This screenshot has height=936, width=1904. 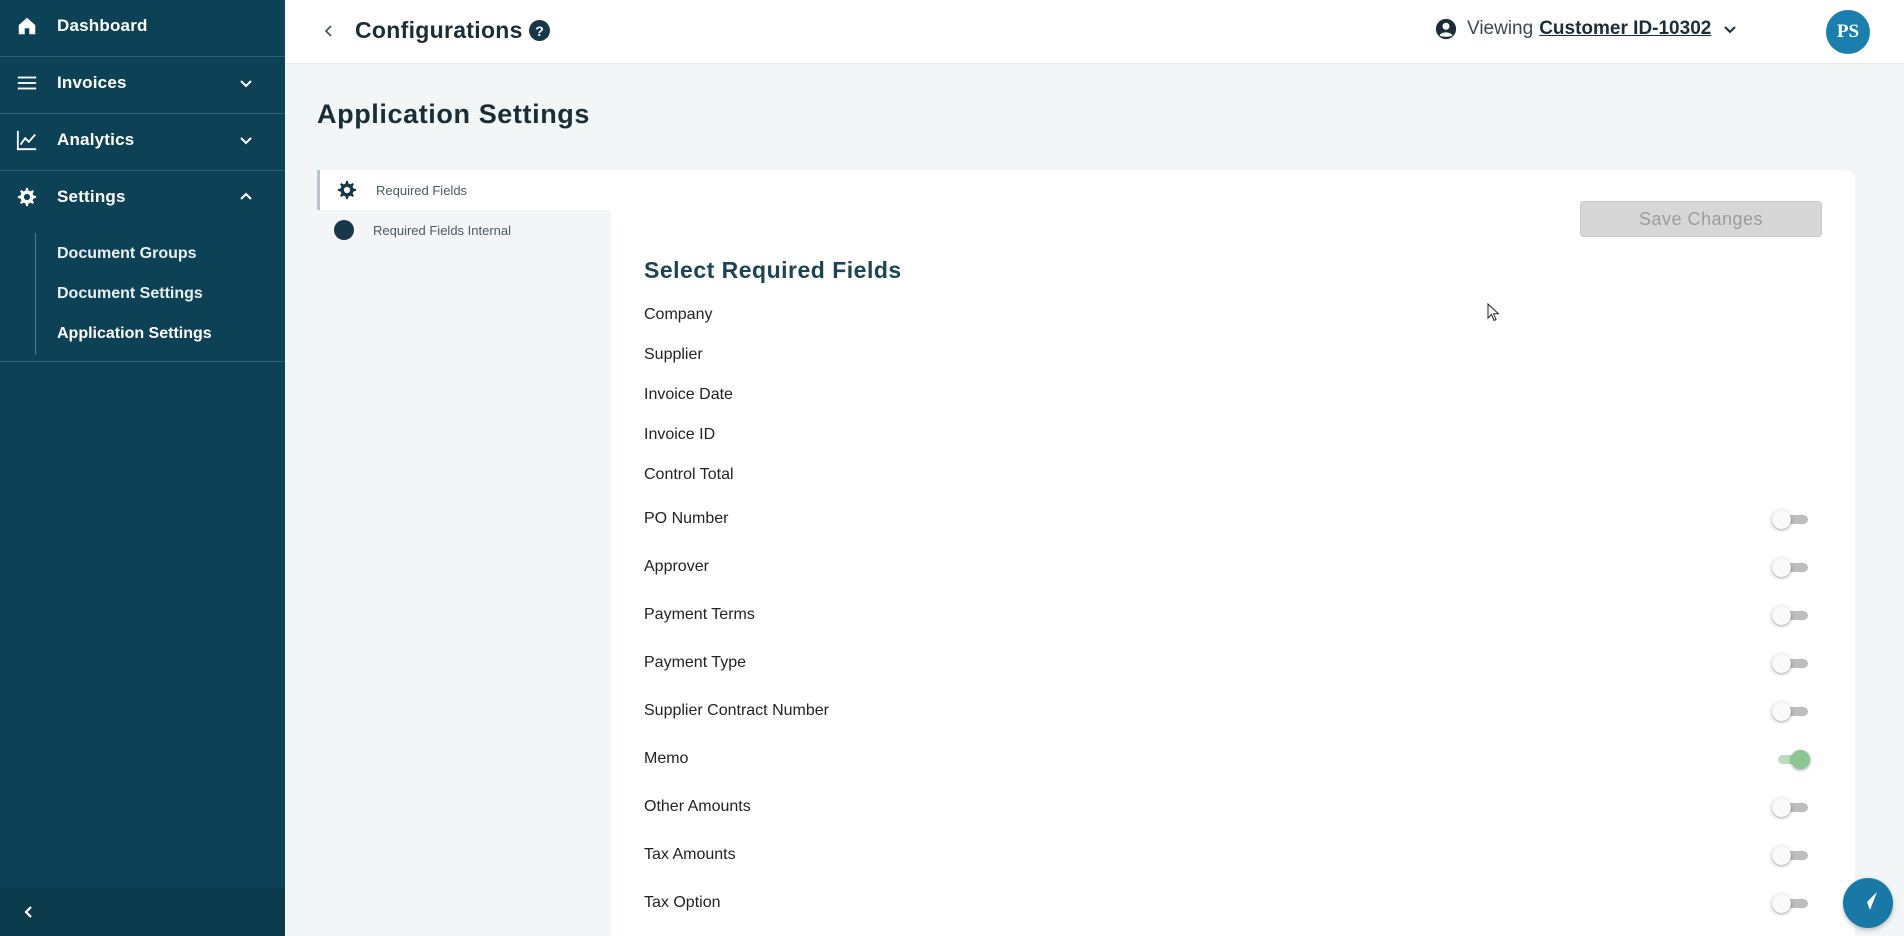 What do you see at coordinates (442, 230) in the screenshot?
I see `tab-required-fields-internal-label: Required Fields Internal` at bounding box center [442, 230].